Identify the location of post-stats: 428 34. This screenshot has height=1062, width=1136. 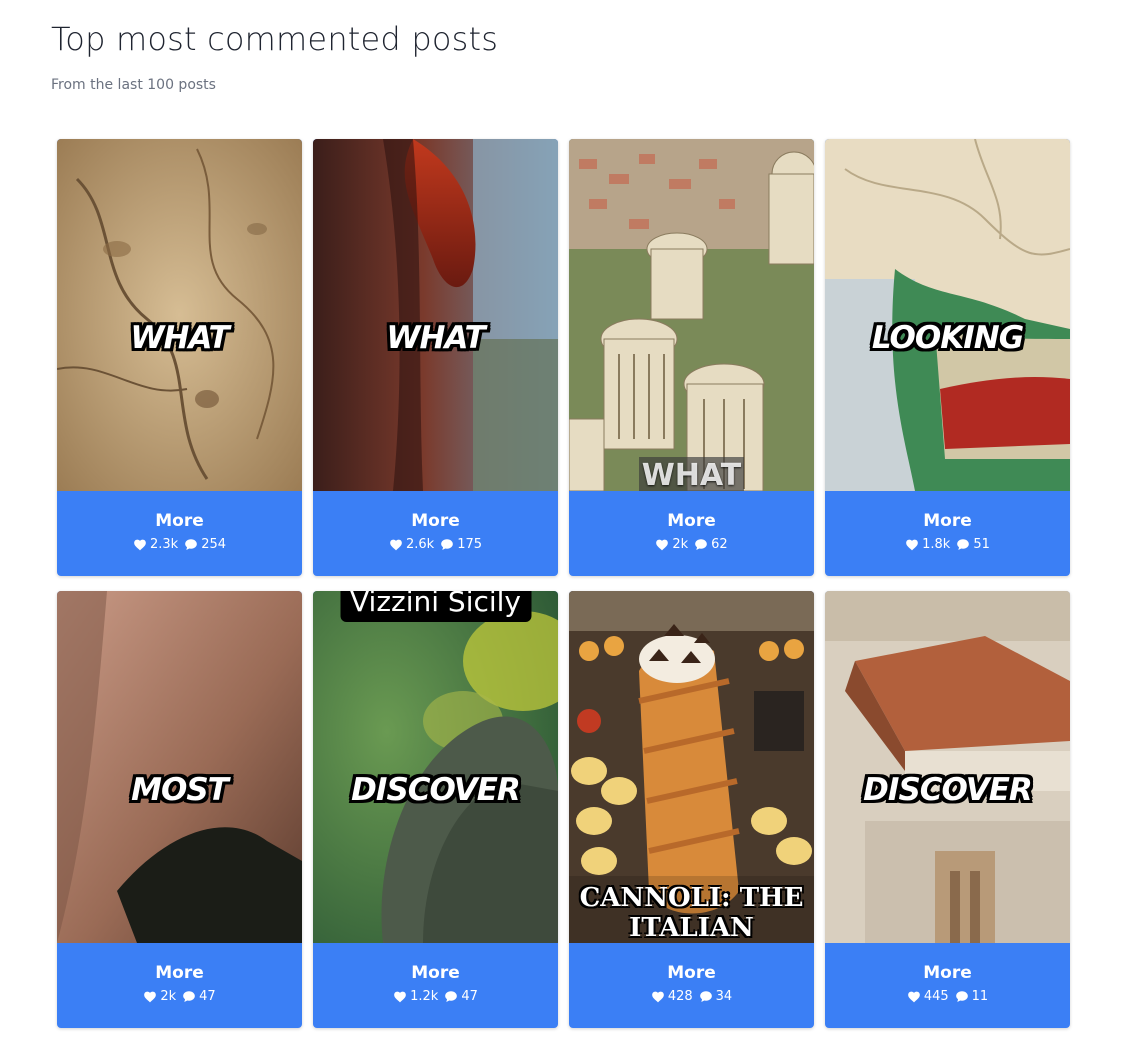
(691, 996).